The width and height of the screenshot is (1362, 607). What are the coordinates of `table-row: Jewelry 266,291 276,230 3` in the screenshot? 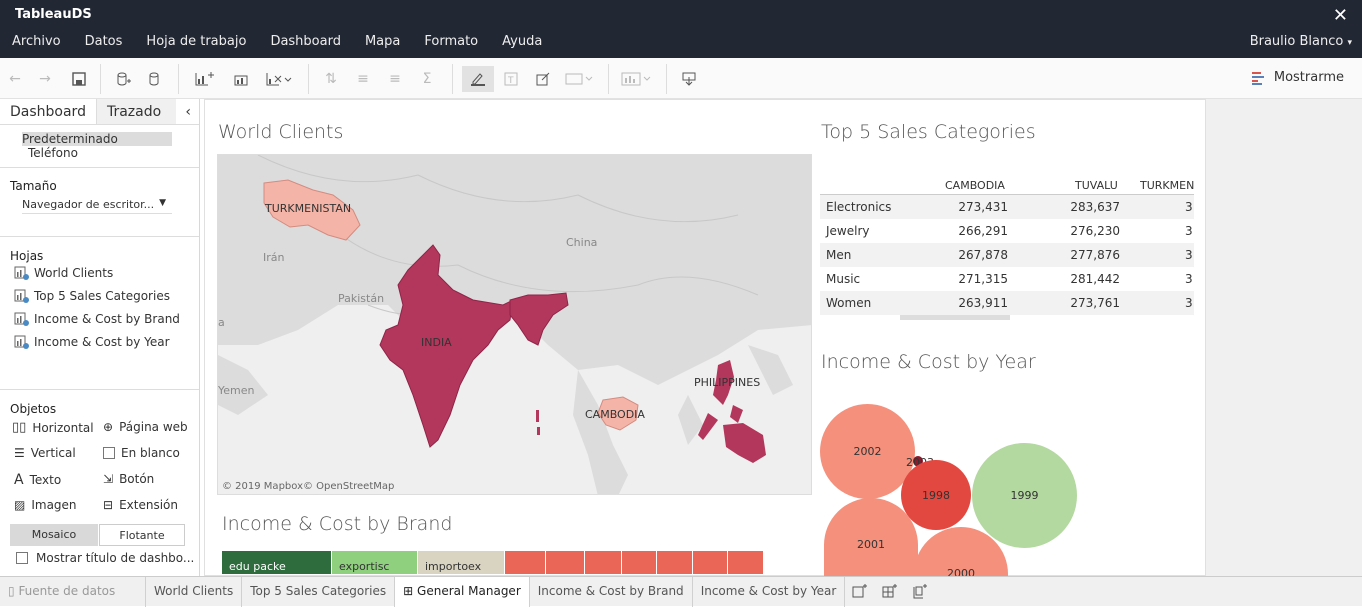 It's located at (1007, 231).